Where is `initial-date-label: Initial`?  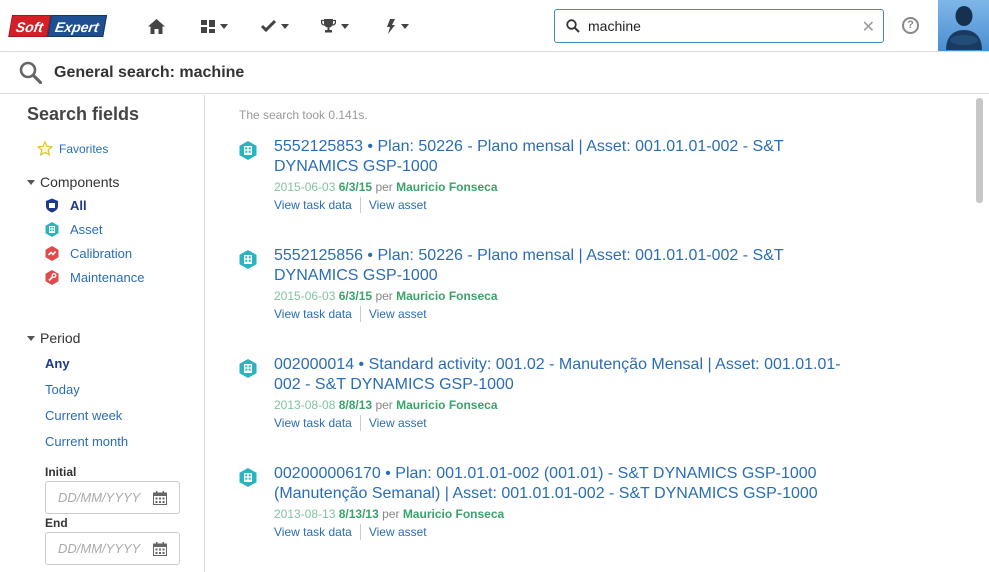
initial-date-label: Initial is located at coordinates (61, 472).